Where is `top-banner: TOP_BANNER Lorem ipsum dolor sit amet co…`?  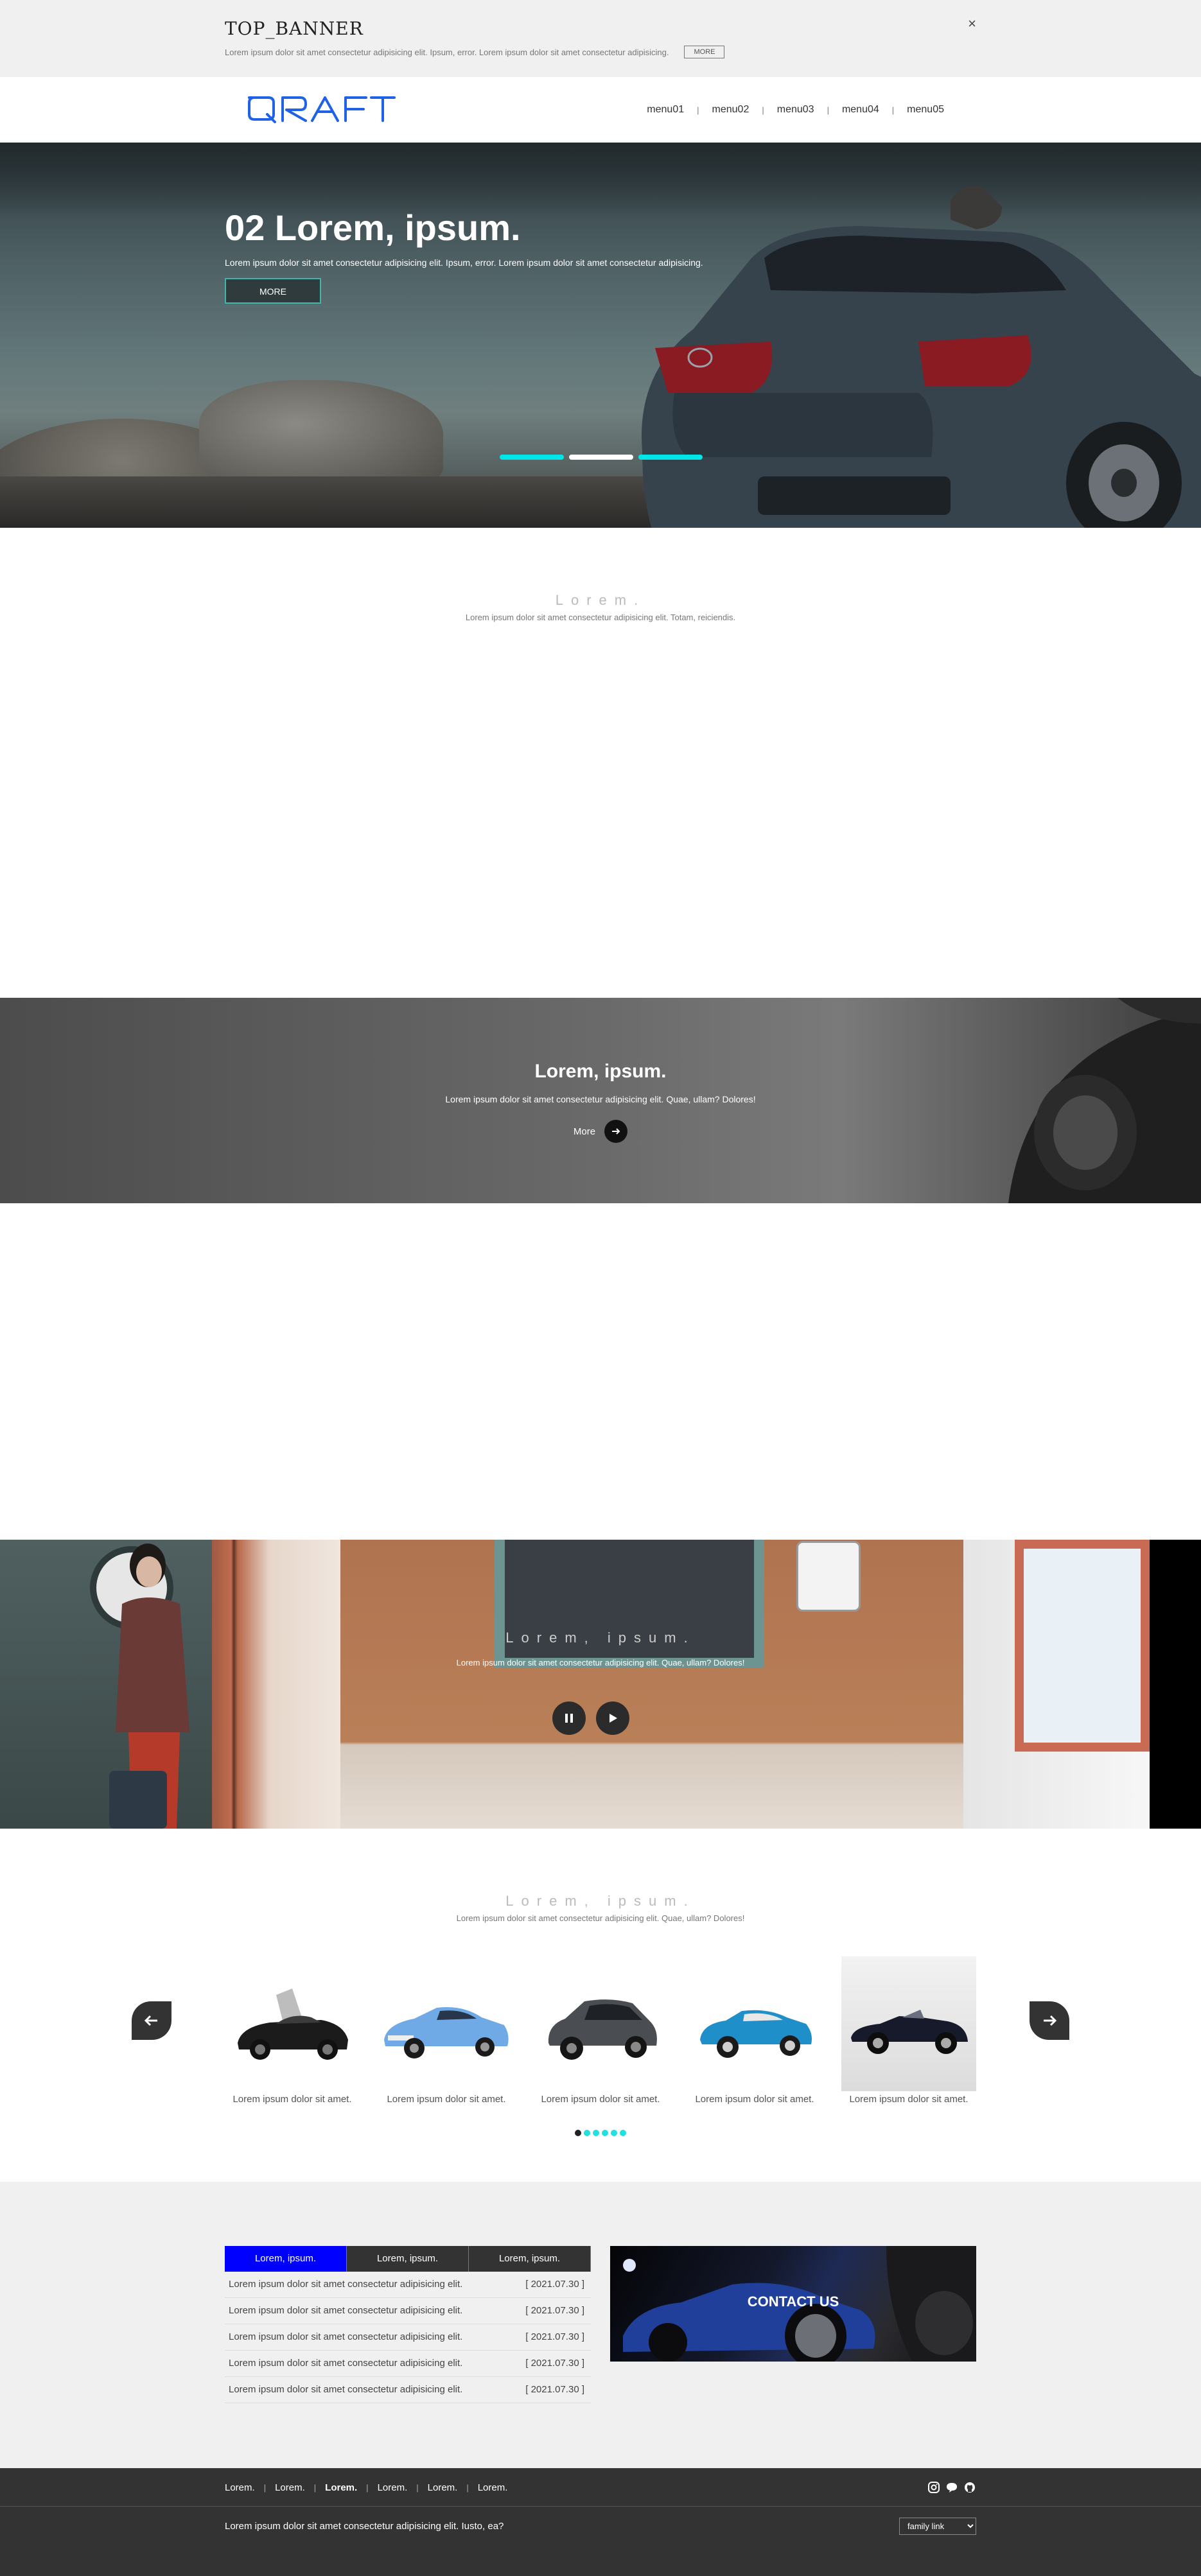 top-banner: TOP_BANNER Lorem ipsum dolor sit amet co… is located at coordinates (600, 38).